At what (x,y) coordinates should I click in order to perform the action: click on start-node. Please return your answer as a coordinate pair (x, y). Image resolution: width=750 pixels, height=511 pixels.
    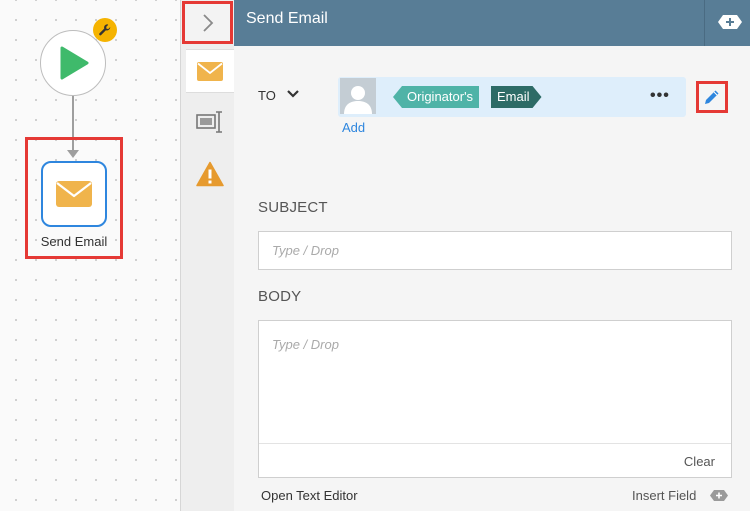
    Looking at the image, I should click on (73, 63).